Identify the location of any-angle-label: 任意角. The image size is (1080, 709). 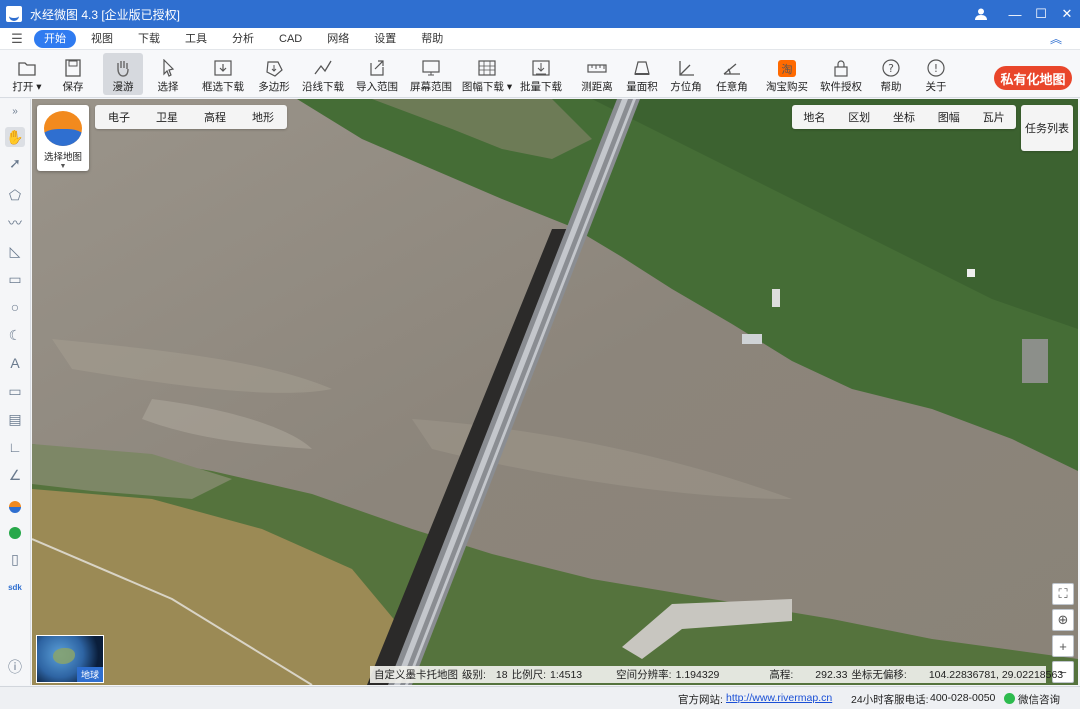
(732, 87).